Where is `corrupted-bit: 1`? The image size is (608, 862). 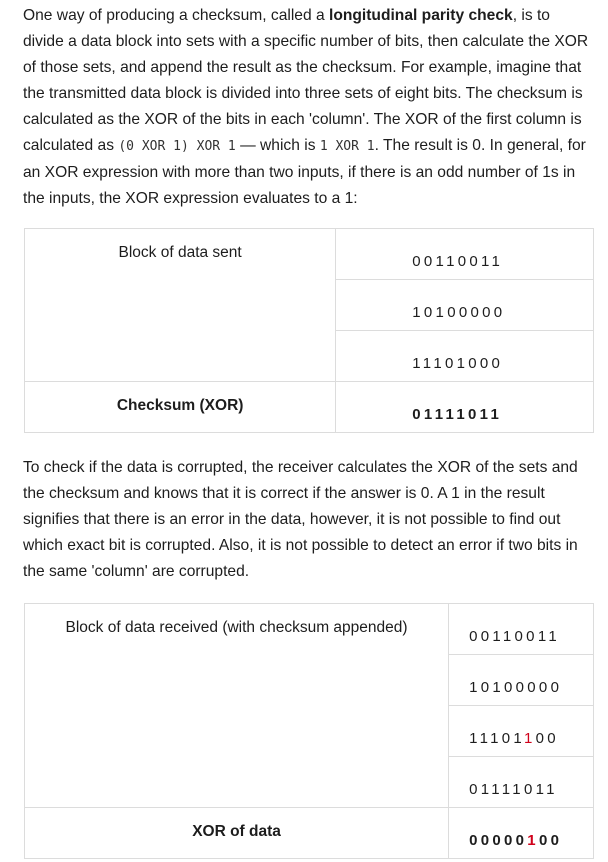
corrupted-bit: 1 is located at coordinates (529, 738).